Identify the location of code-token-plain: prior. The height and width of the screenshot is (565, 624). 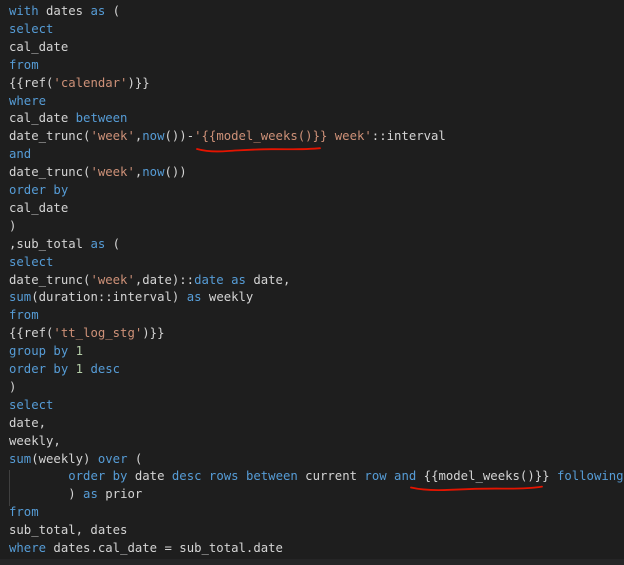
(120, 494).